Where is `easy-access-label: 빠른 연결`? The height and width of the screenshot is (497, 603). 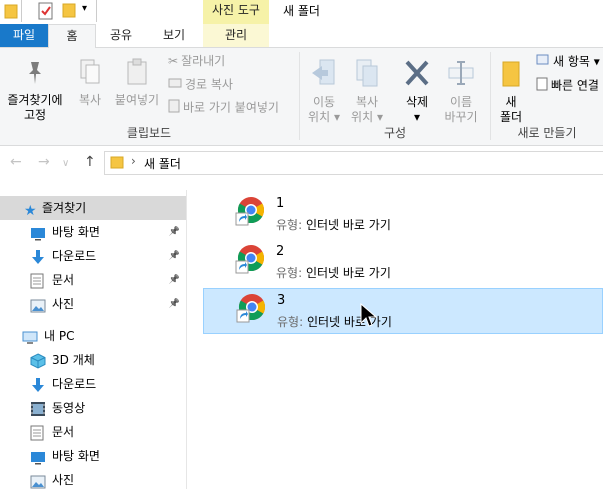 easy-access-label: 빠른 연결 is located at coordinates (575, 85).